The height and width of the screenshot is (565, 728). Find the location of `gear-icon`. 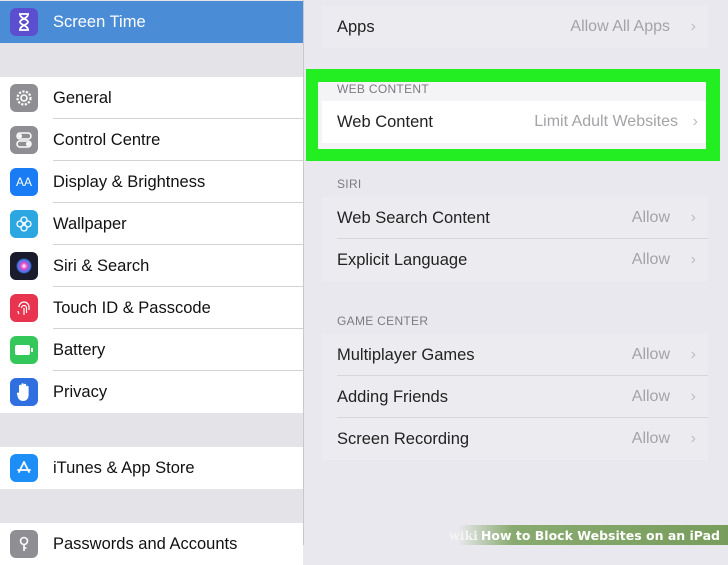

gear-icon is located at coordinates (24, 98).